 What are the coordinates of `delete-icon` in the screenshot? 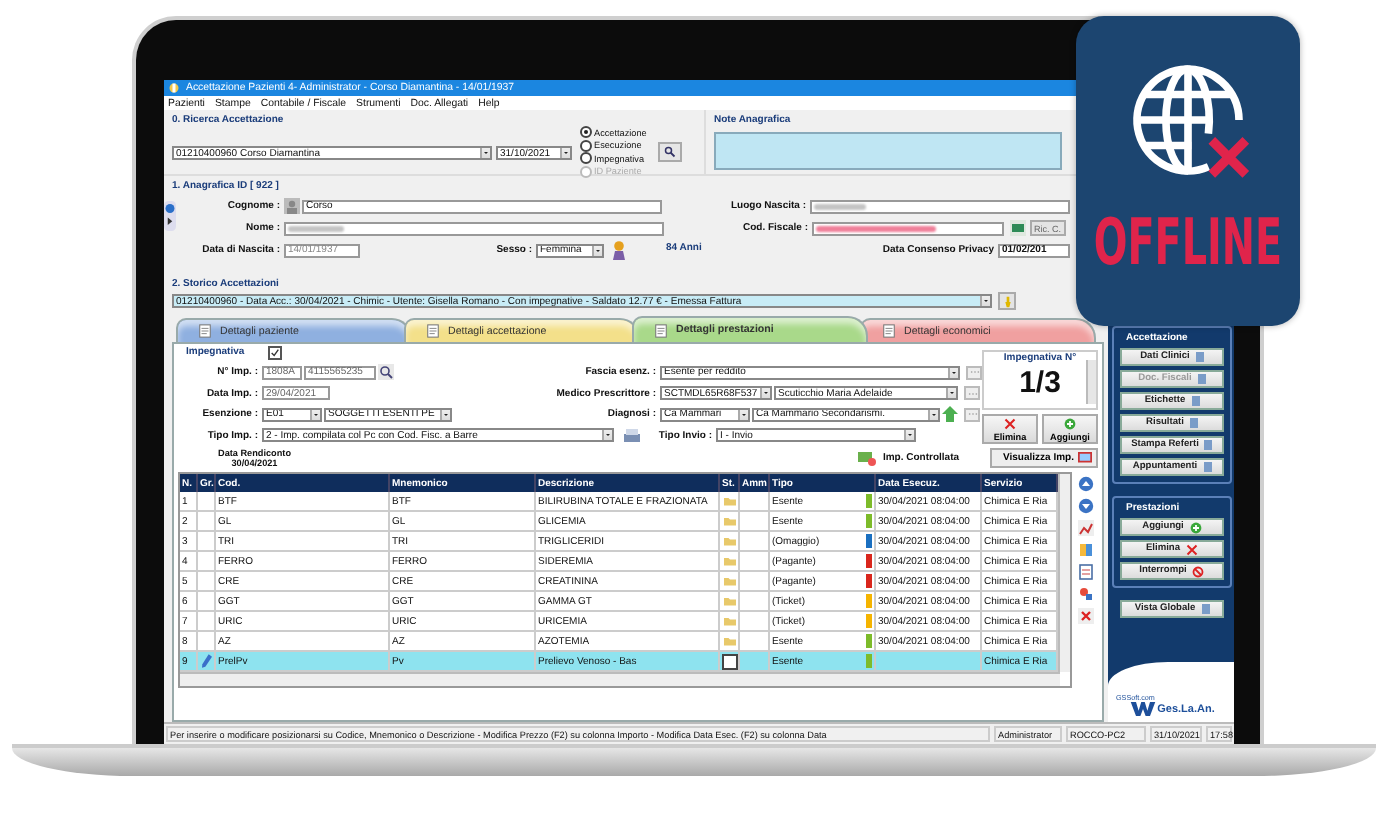 It's located at (1086, 616).